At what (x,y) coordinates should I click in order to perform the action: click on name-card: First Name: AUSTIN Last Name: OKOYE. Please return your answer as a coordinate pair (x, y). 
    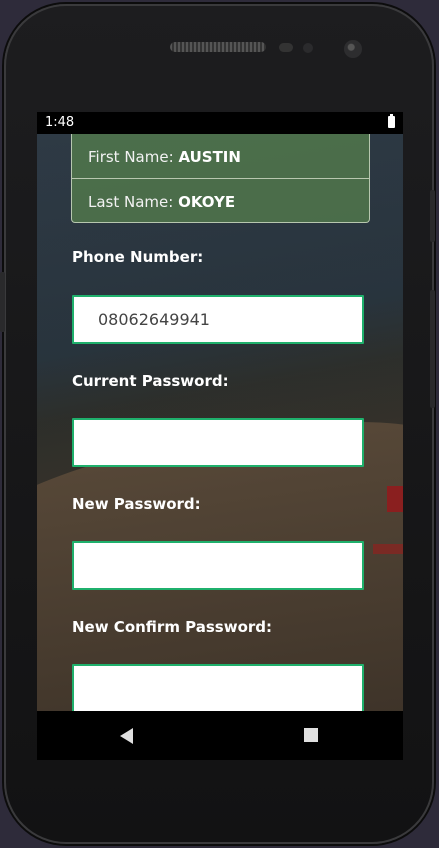
    Looking at the image, I should click on (220, 178).